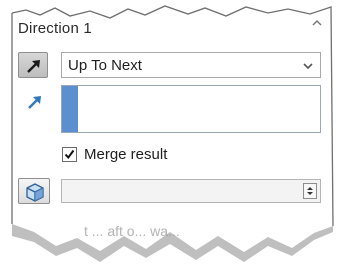  Describe the element at coordinates (191, 191) in the screenshot. I see `bodies-spin-input` at that location.